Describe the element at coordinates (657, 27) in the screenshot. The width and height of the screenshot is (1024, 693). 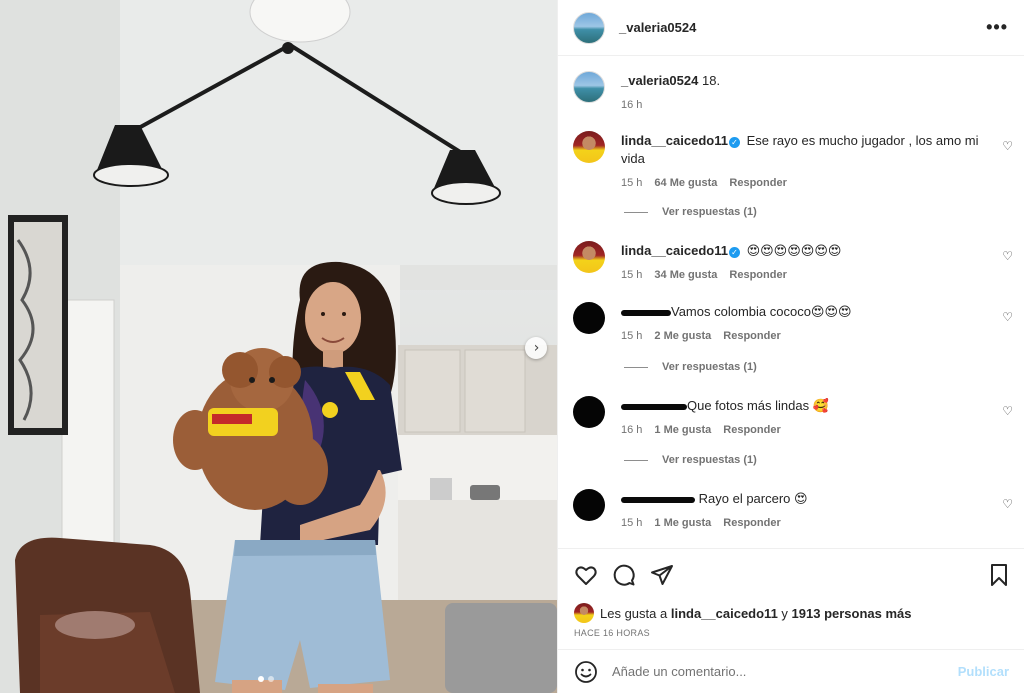
I see `author-username: _valeria0524` at that location.